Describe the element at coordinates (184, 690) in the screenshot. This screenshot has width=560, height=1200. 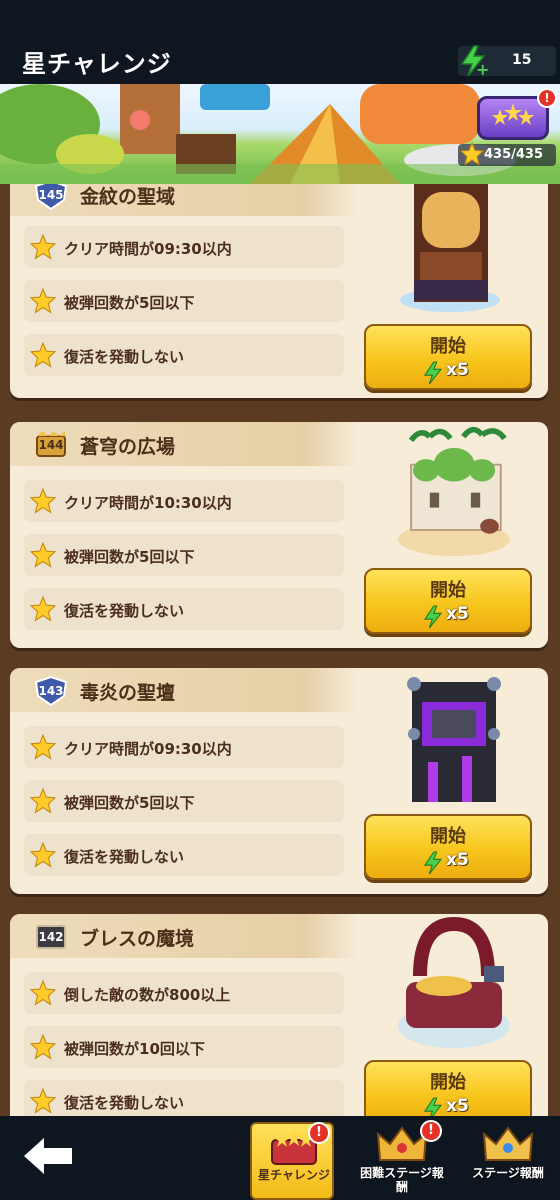
I see `card-header: 143 毒炎の聖壇` at that location.